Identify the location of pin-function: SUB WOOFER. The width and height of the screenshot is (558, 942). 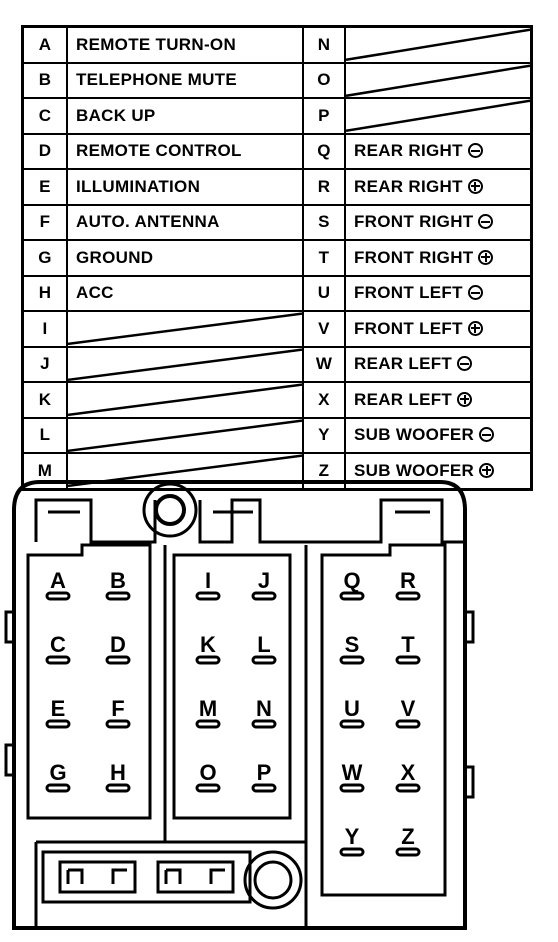
(438, 435).